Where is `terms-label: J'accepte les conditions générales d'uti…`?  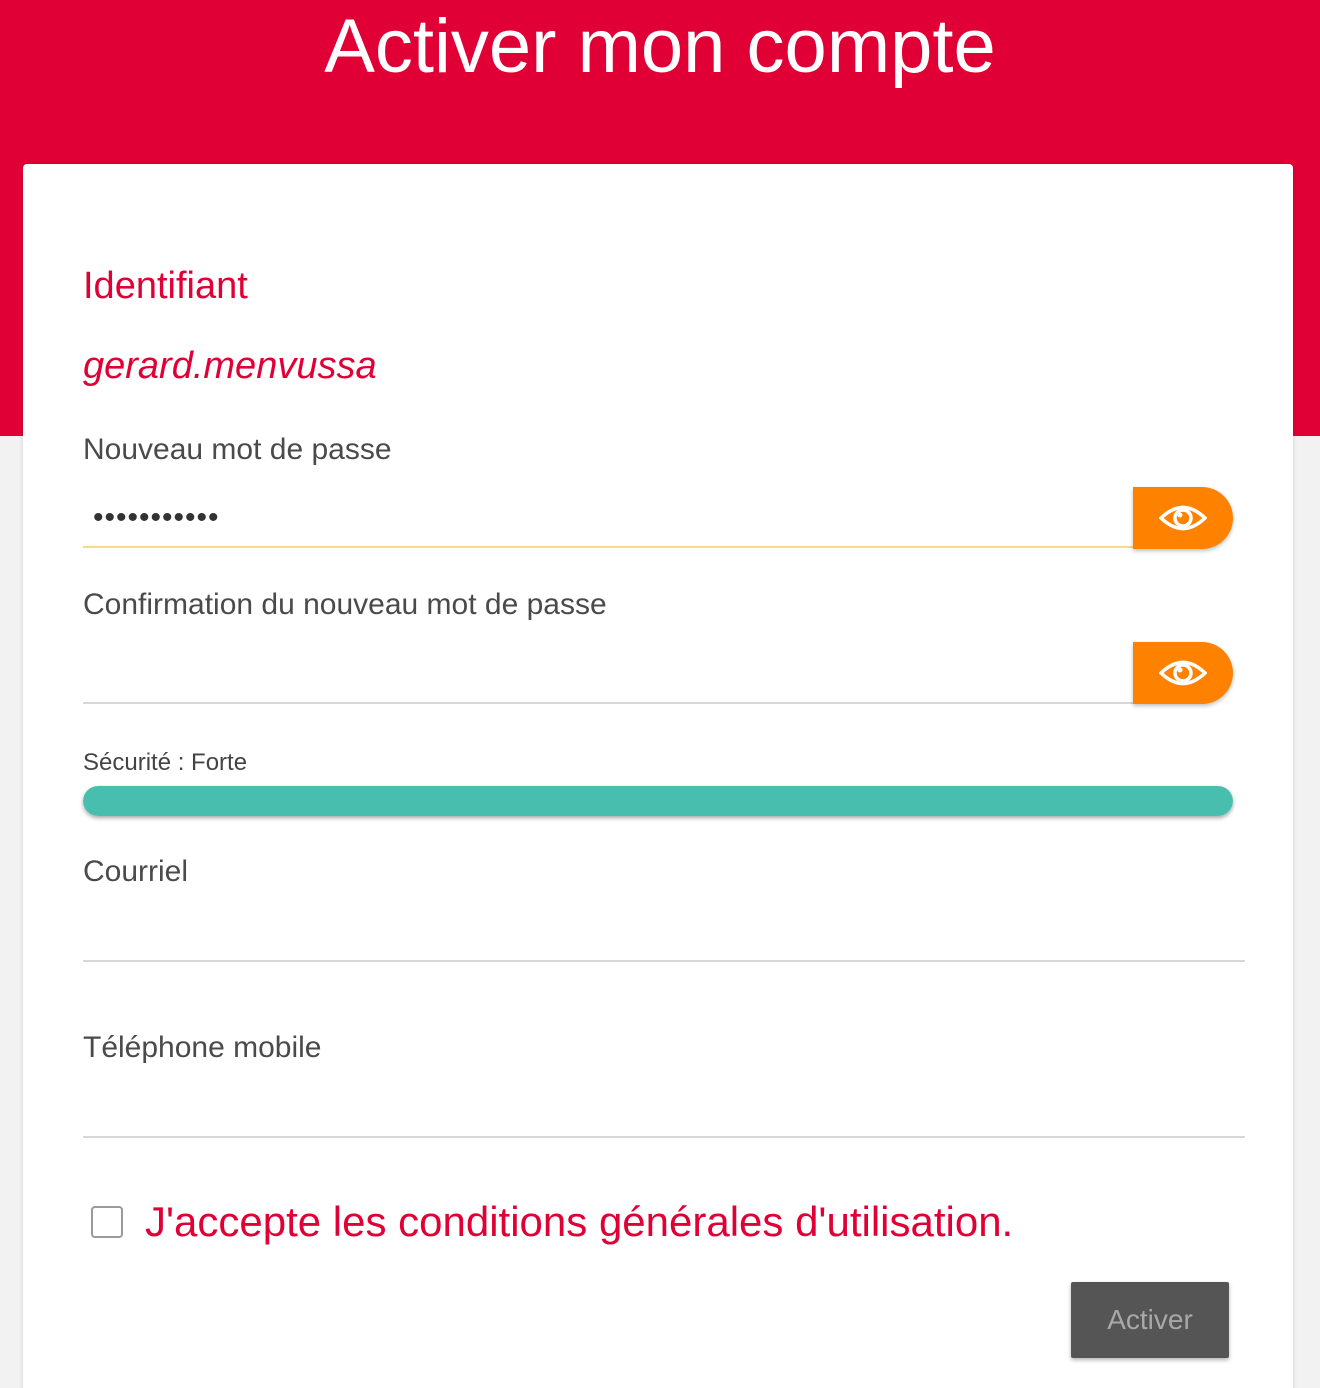 terms-label: J'accepte les conditions générales d'uti… is located at coordinates (579, 1222).